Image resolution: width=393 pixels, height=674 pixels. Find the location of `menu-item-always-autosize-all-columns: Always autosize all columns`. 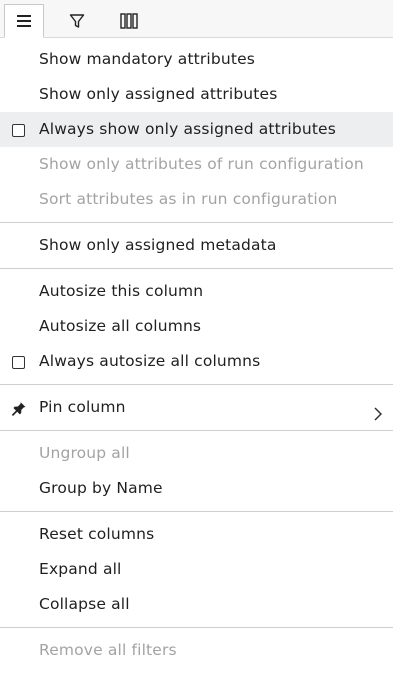

menu-item-always-autosize-all-columns: Always autosize all columns is located at coordinates (196, 361).